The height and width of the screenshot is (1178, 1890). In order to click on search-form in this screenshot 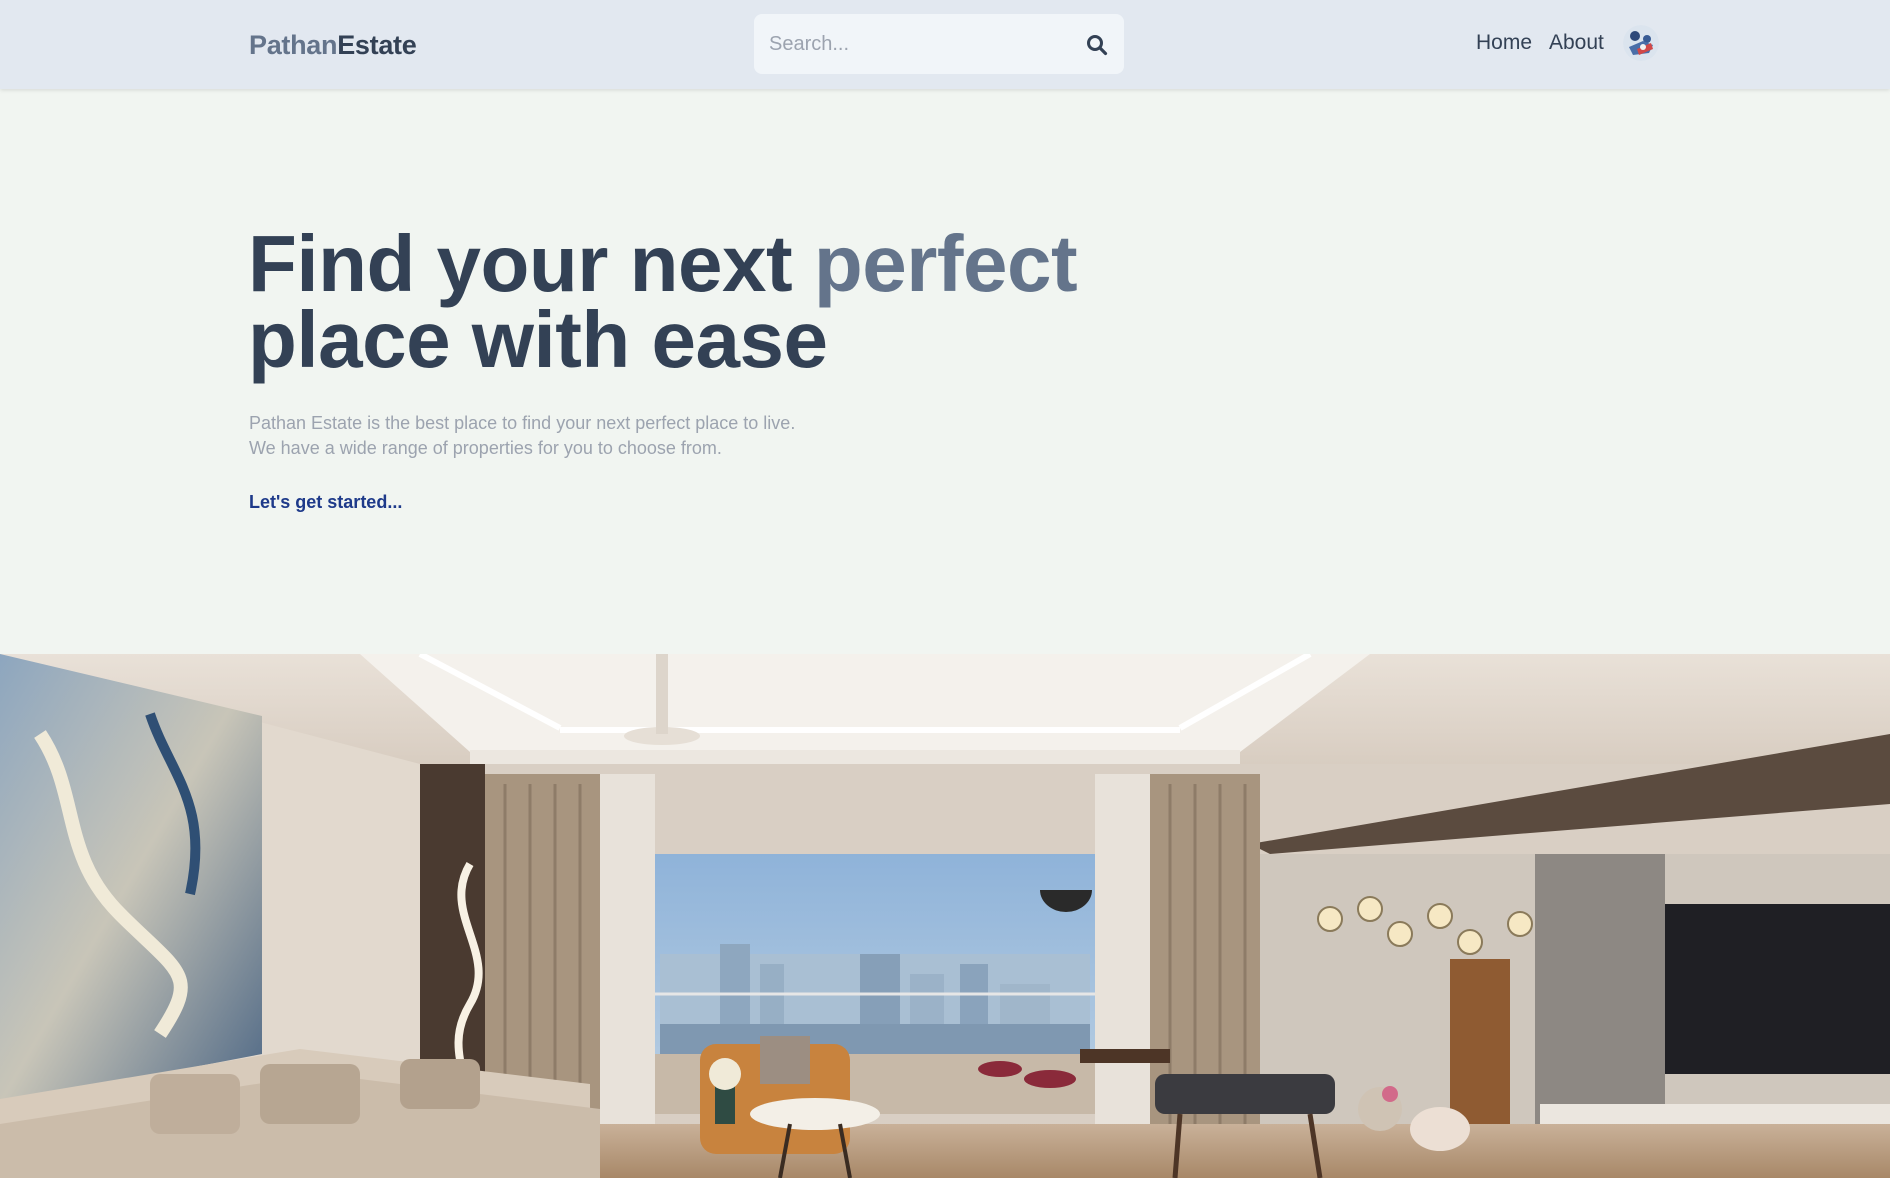, I will do `click(939, 44)`.